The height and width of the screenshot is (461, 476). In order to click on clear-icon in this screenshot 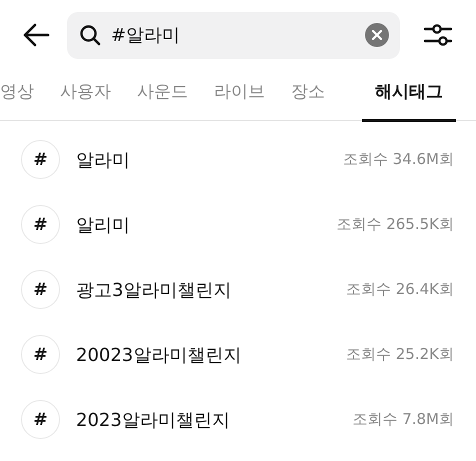, I will do `click(377, 35)`.